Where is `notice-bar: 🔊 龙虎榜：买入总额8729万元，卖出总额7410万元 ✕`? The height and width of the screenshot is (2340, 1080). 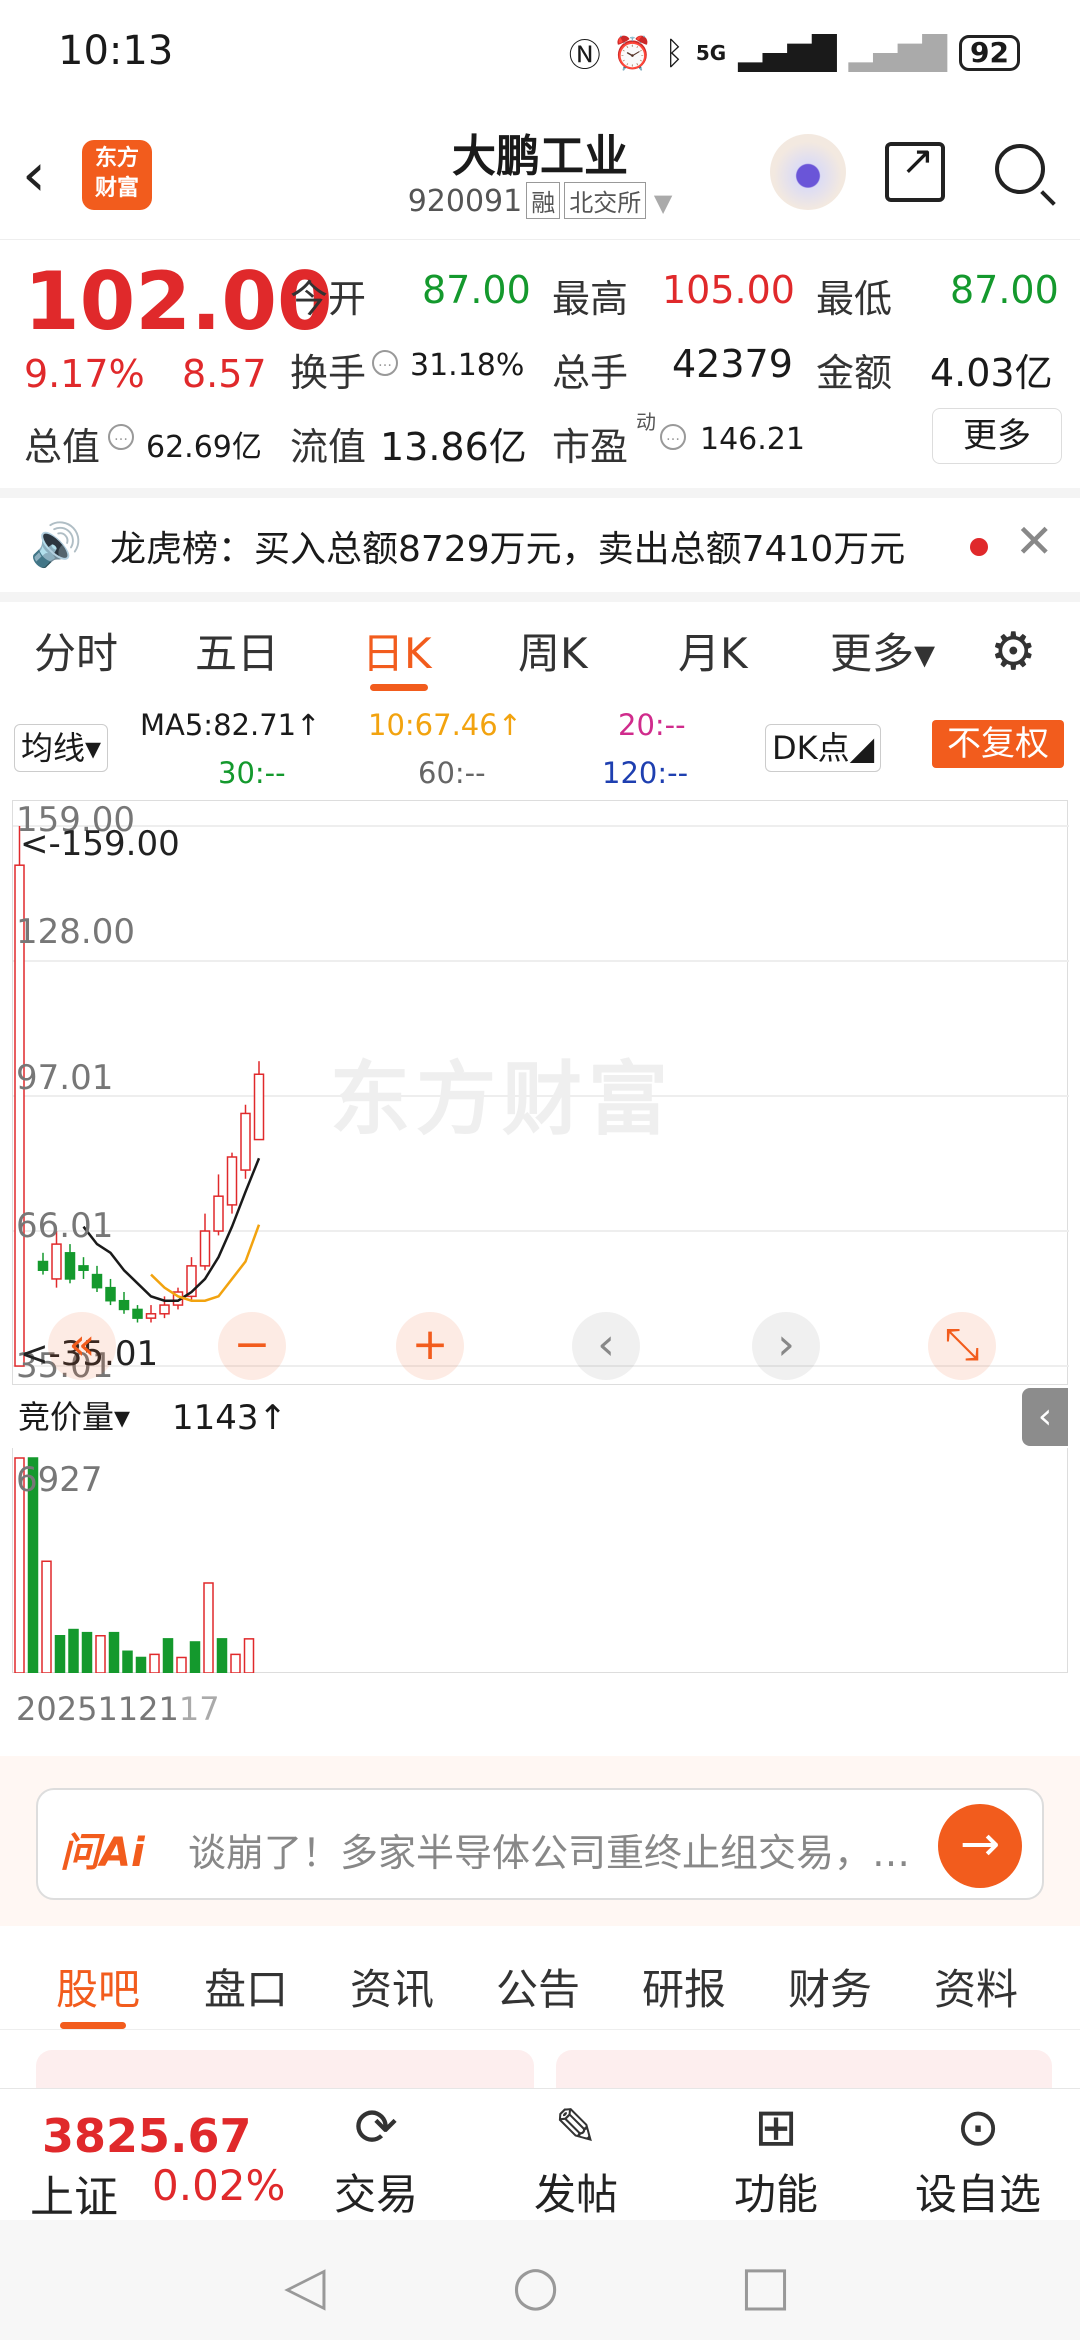 notice-bar: 🔊 龙虎榜：买入总额8729万元，卖出总额7410万元 ✕ is located at coordinates (540, 545).